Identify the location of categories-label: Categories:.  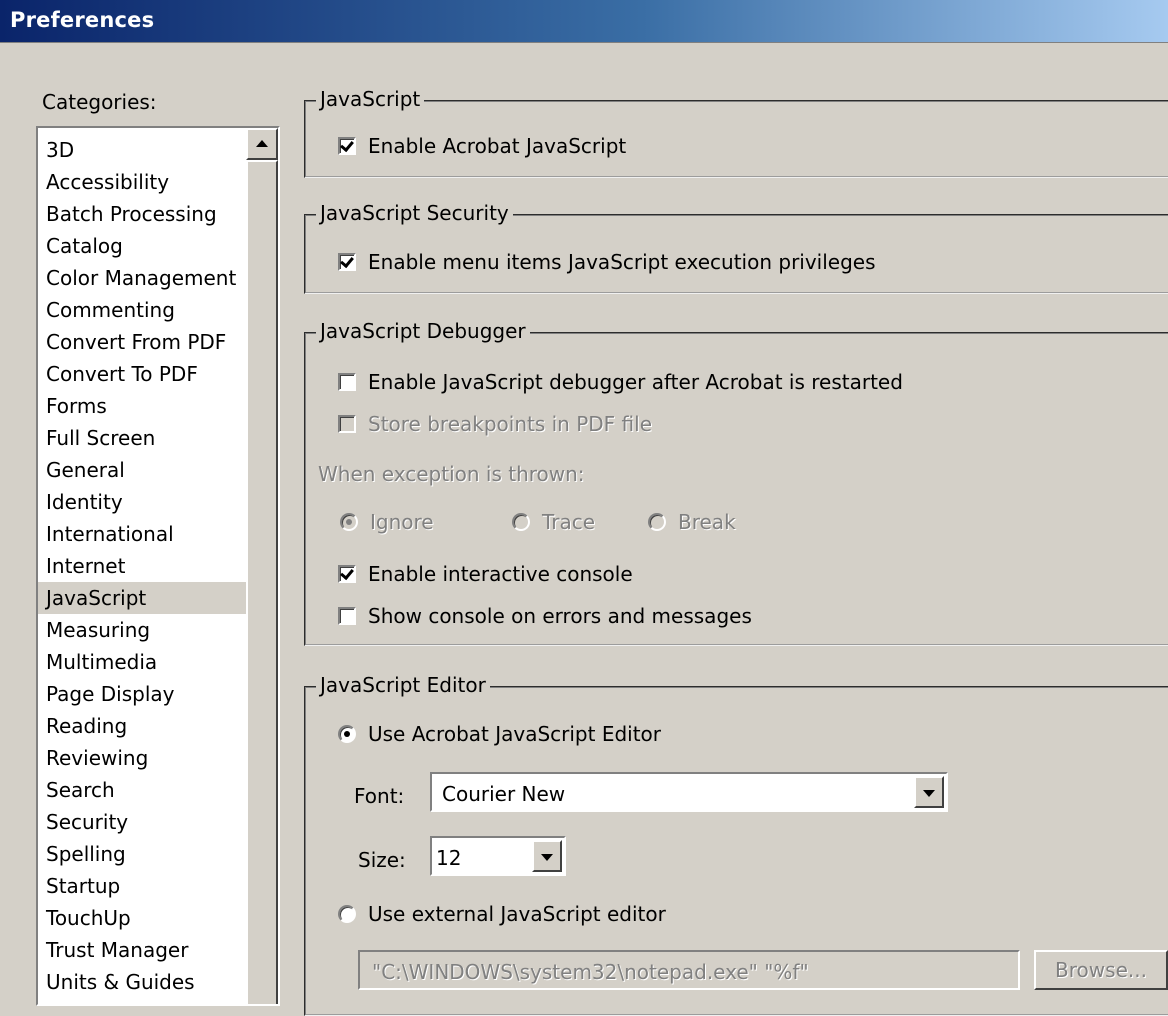
(99, 102).